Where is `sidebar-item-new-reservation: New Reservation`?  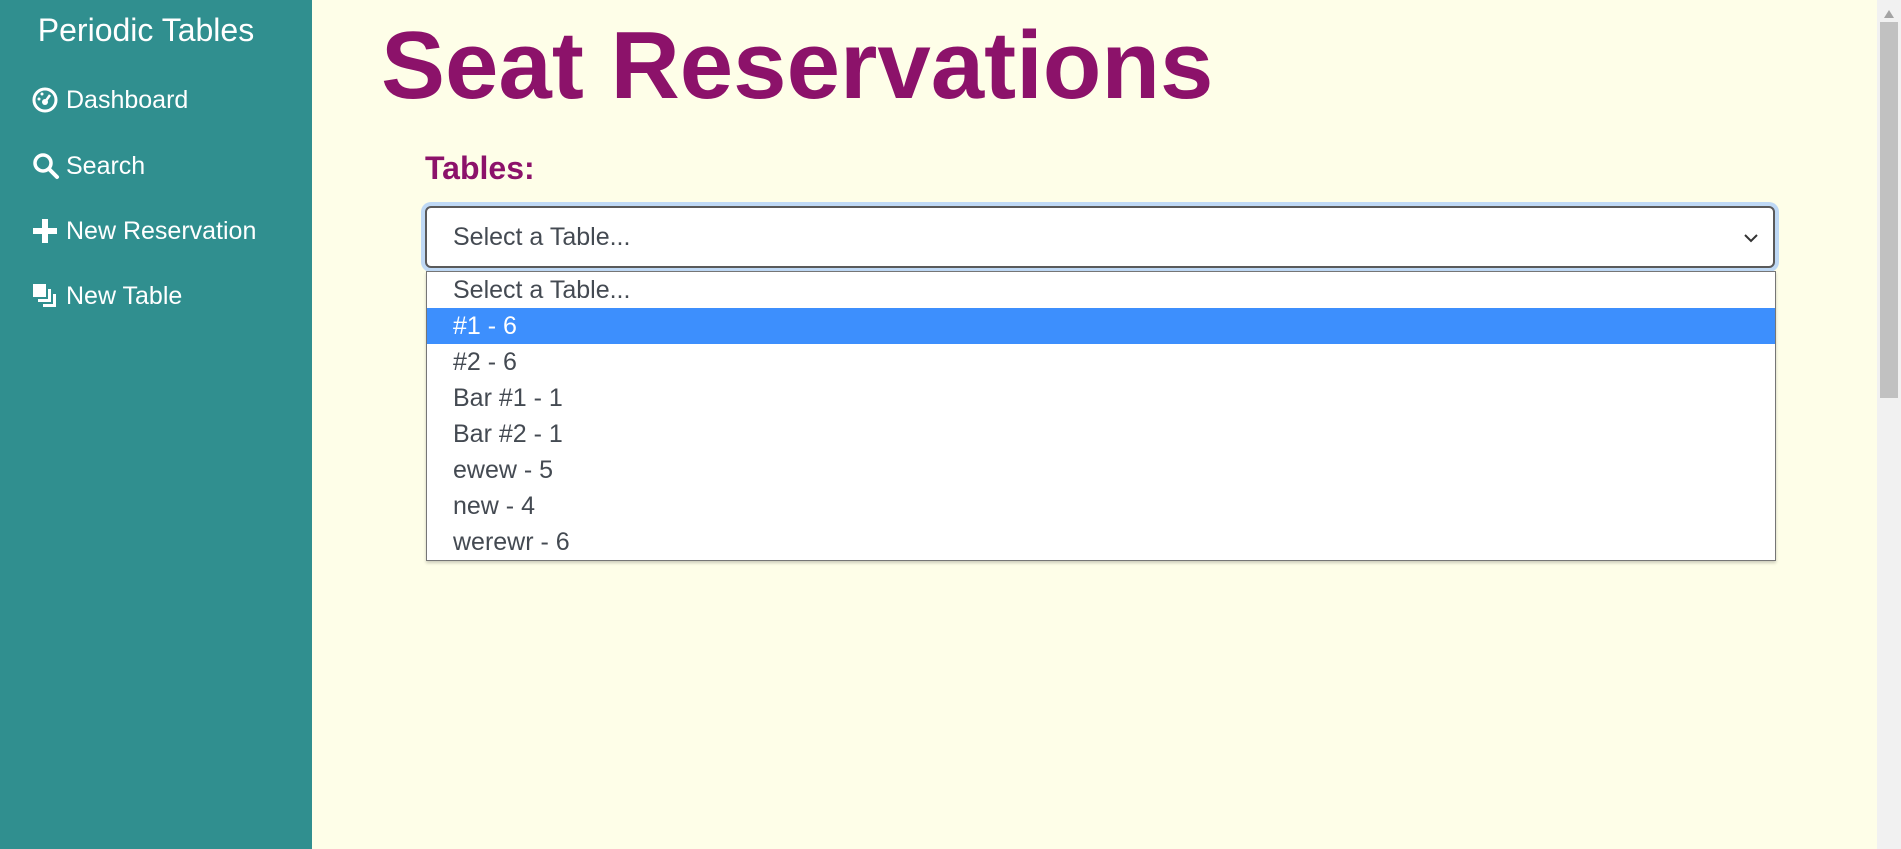
sidebar-item-new-reservation: New Reservation is located at coordinates (144, 231).